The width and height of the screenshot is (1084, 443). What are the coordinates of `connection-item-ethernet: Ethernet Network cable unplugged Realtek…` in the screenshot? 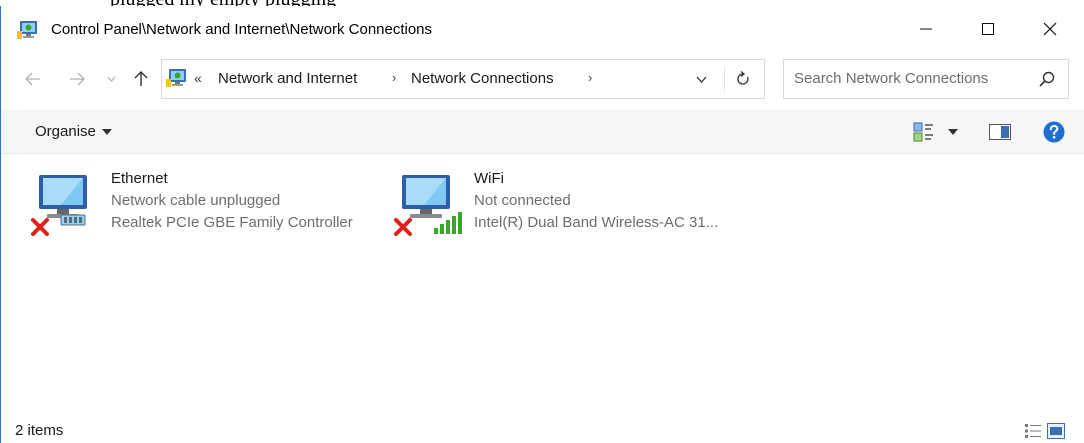 It's located at (206, 204).